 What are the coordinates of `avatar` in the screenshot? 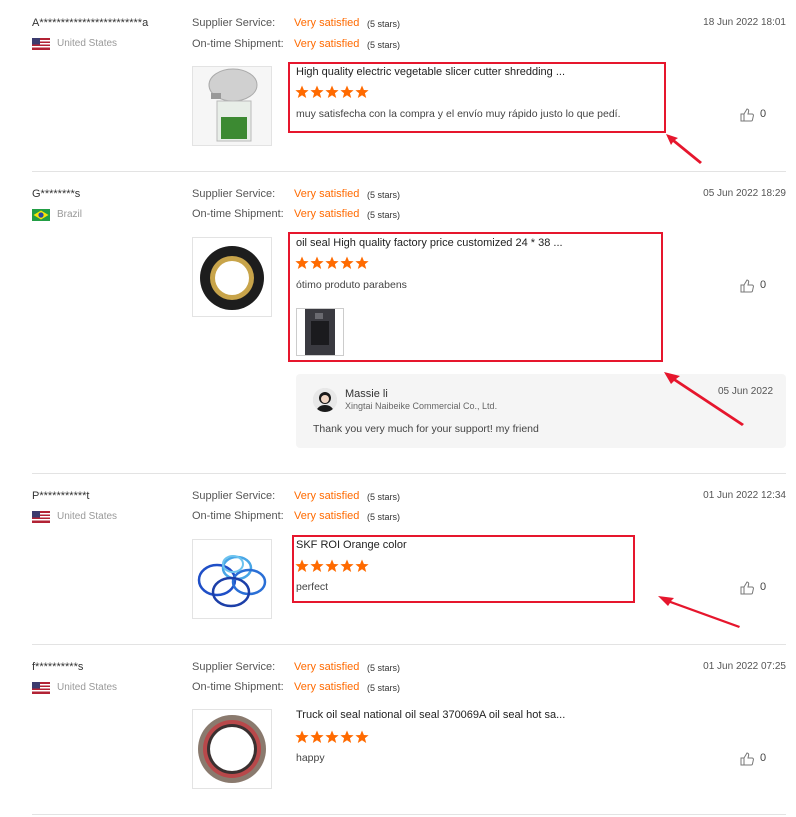 It's located at (325, 400).